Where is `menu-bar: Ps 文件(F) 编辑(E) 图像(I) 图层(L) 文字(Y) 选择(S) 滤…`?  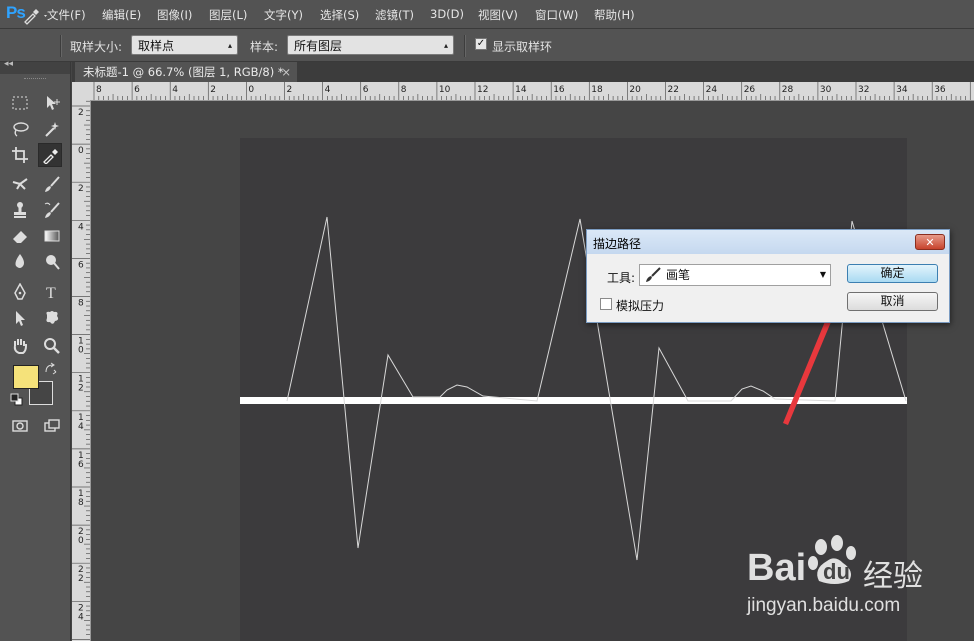
menu-bar: Ps 文件(F) 编辑(E) 图像(I) 图层(L) 文字(Y) 选择(S) 滤… is located at coordinates (487, 14).